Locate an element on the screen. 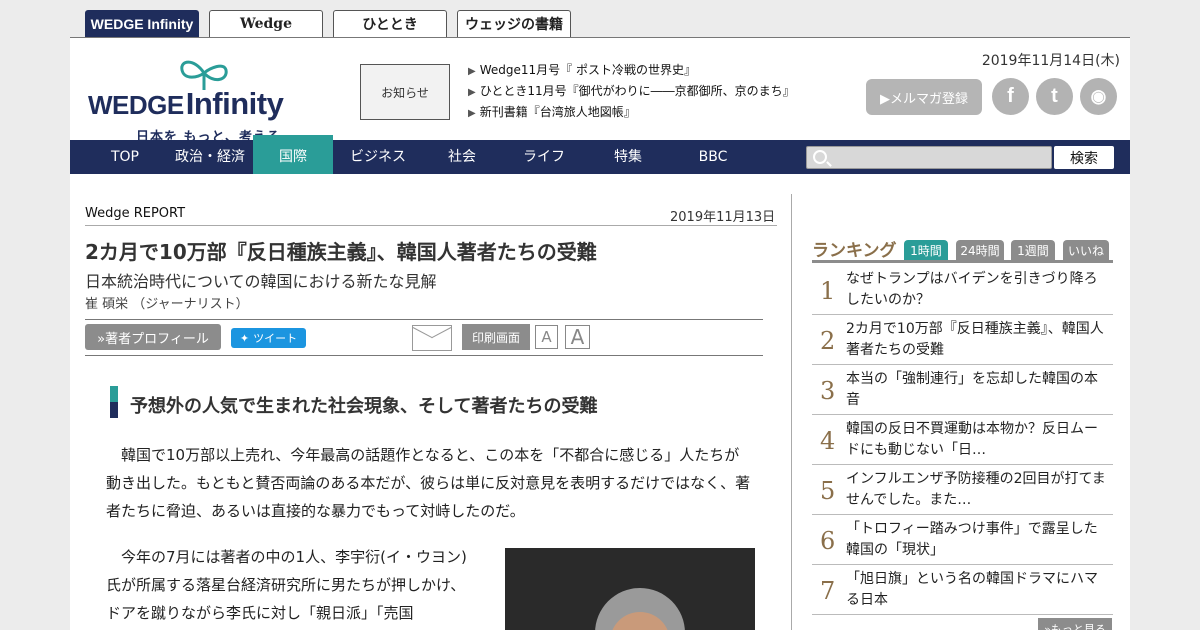 This screenshot has width=1200, height=630. ranking-tab-1hour: 1時間 is located at coordinates (926, 250).